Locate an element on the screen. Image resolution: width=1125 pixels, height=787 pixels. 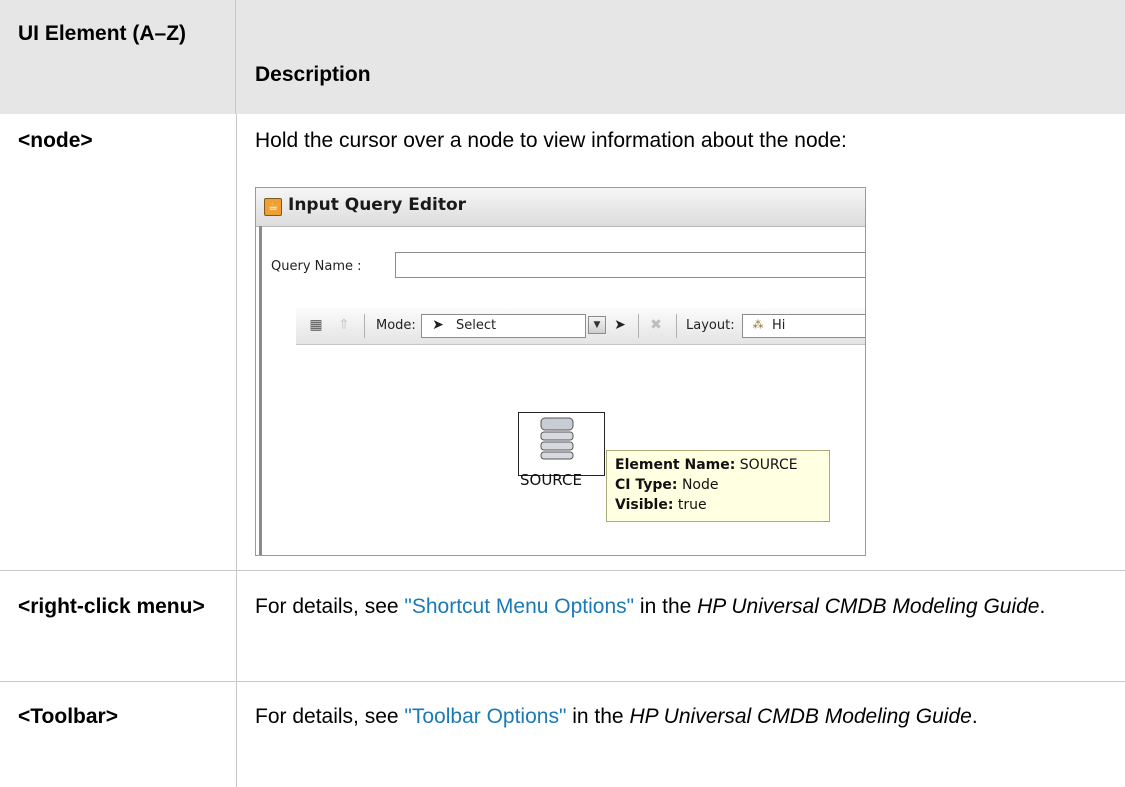
tooltip-ci-type-value: Node is located at coordinates (700, 485).